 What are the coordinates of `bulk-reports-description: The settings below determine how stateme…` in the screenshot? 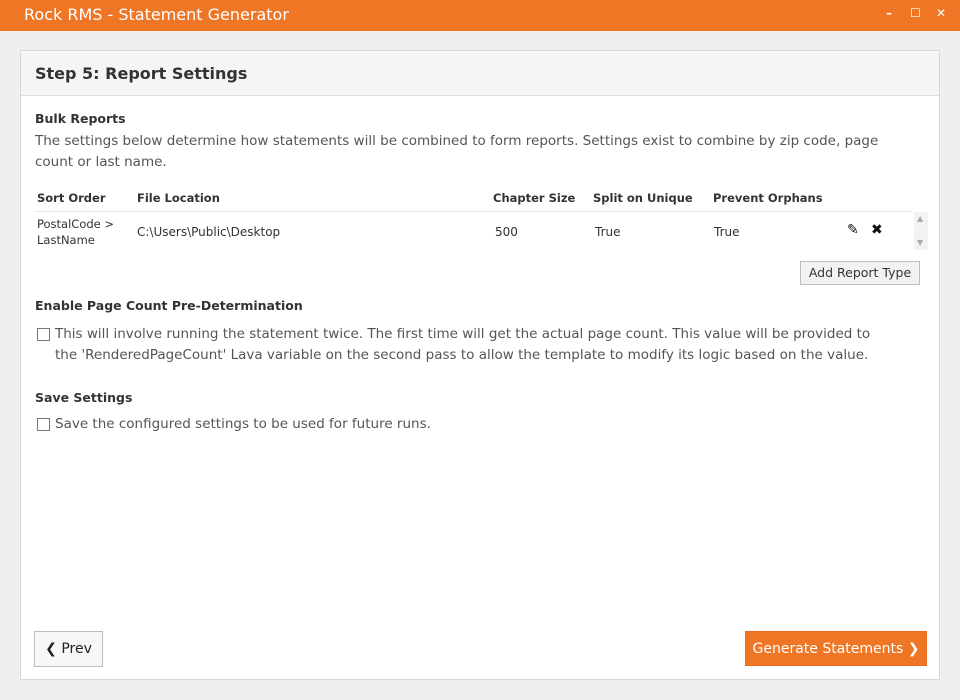 It's located at (457, 151).